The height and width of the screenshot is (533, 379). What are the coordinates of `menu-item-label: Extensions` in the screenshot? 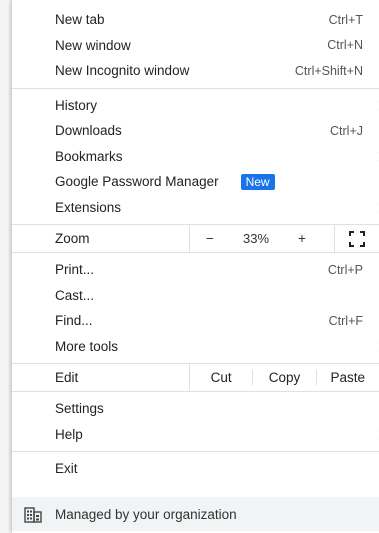 It's located at (88, 207).